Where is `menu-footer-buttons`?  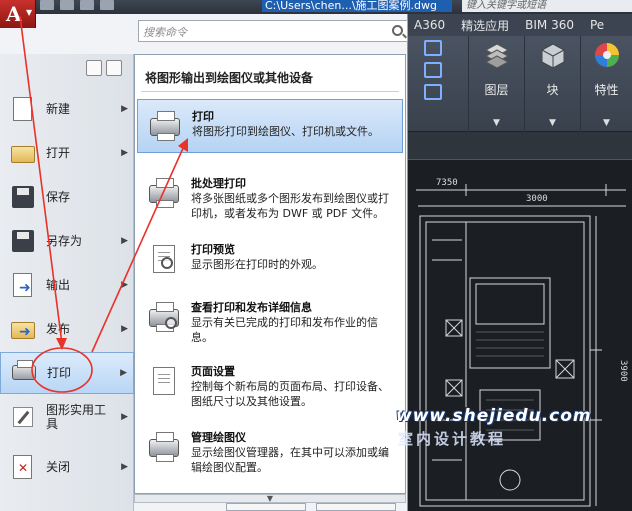
menu-footer-buttons is located at coordinates (271, 507).